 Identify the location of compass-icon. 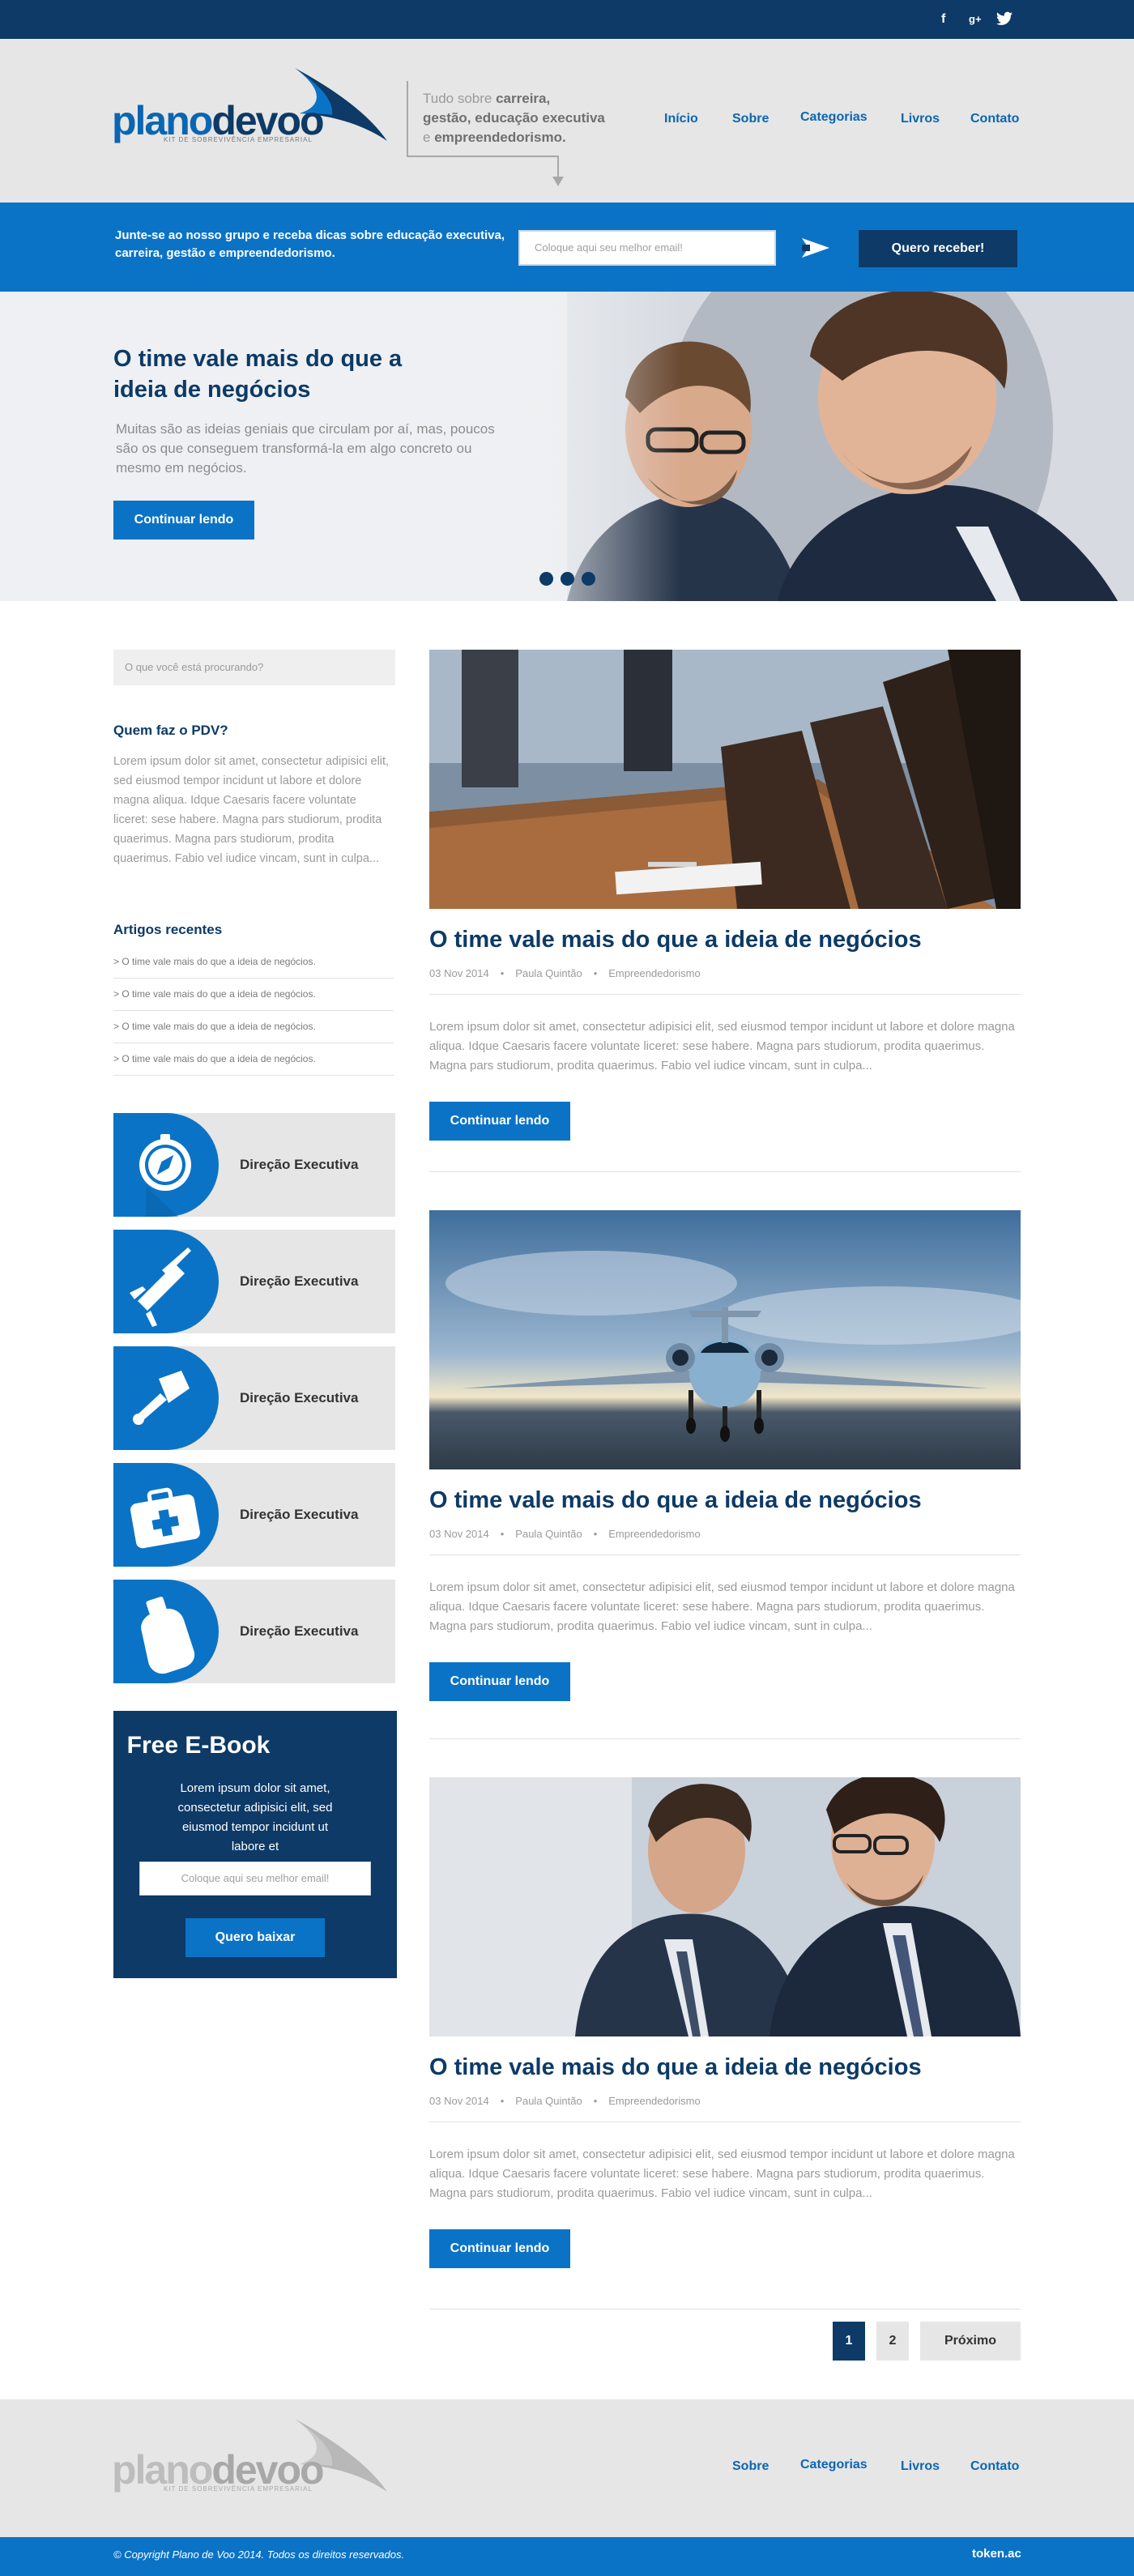
(166, 1165).